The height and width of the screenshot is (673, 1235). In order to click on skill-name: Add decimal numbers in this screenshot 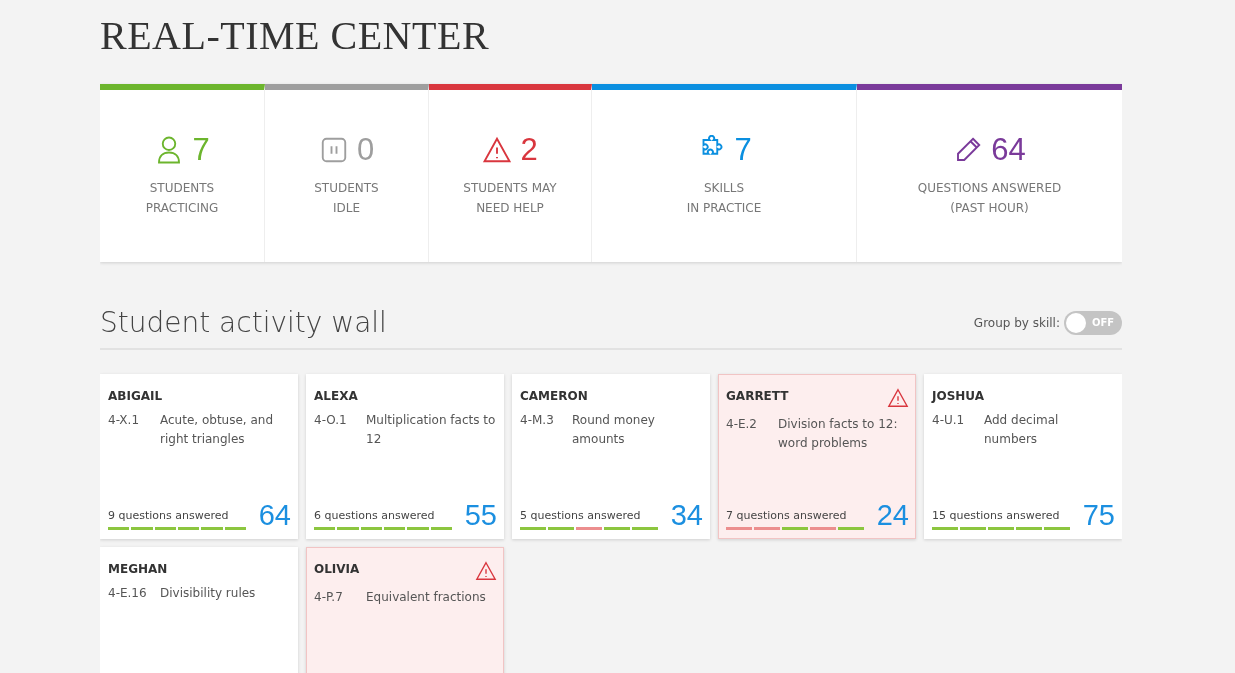, I will do `click(1022, 429)`.